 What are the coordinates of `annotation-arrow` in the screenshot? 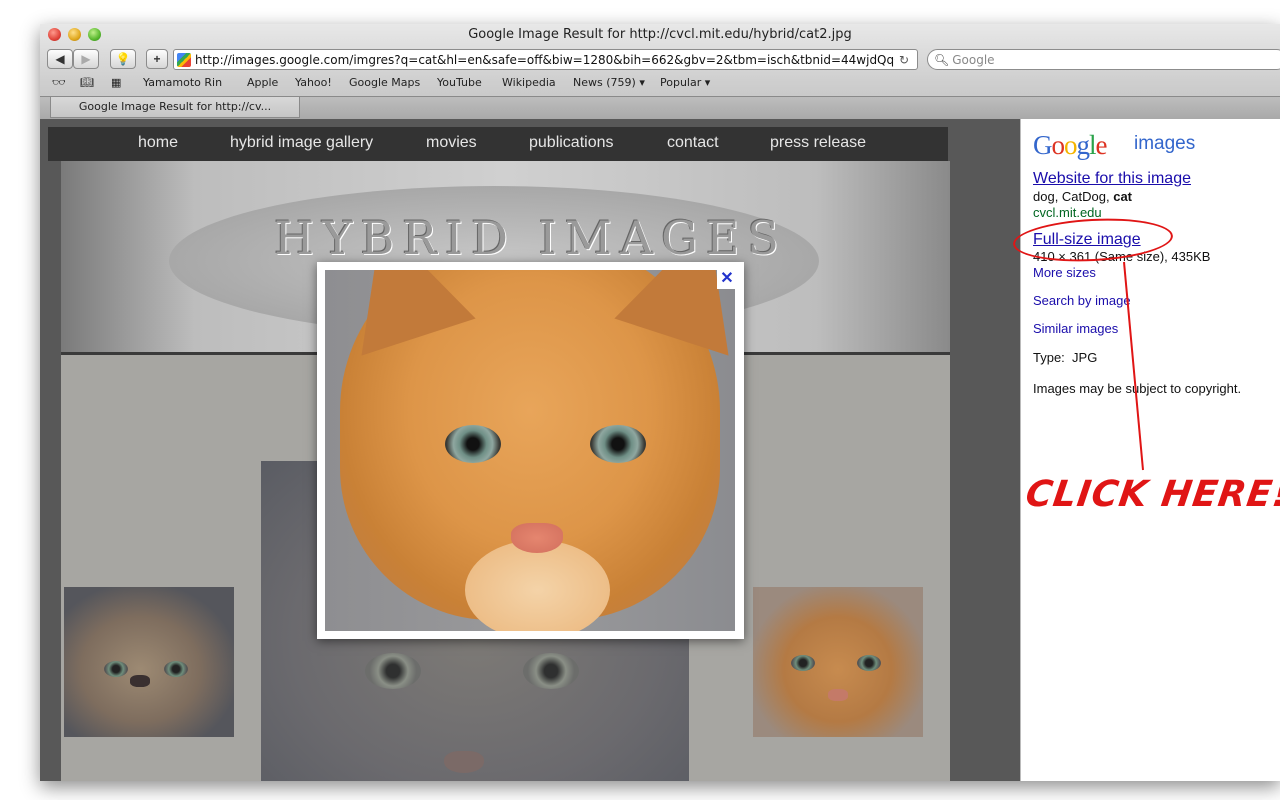 It's located at (1133, 366).